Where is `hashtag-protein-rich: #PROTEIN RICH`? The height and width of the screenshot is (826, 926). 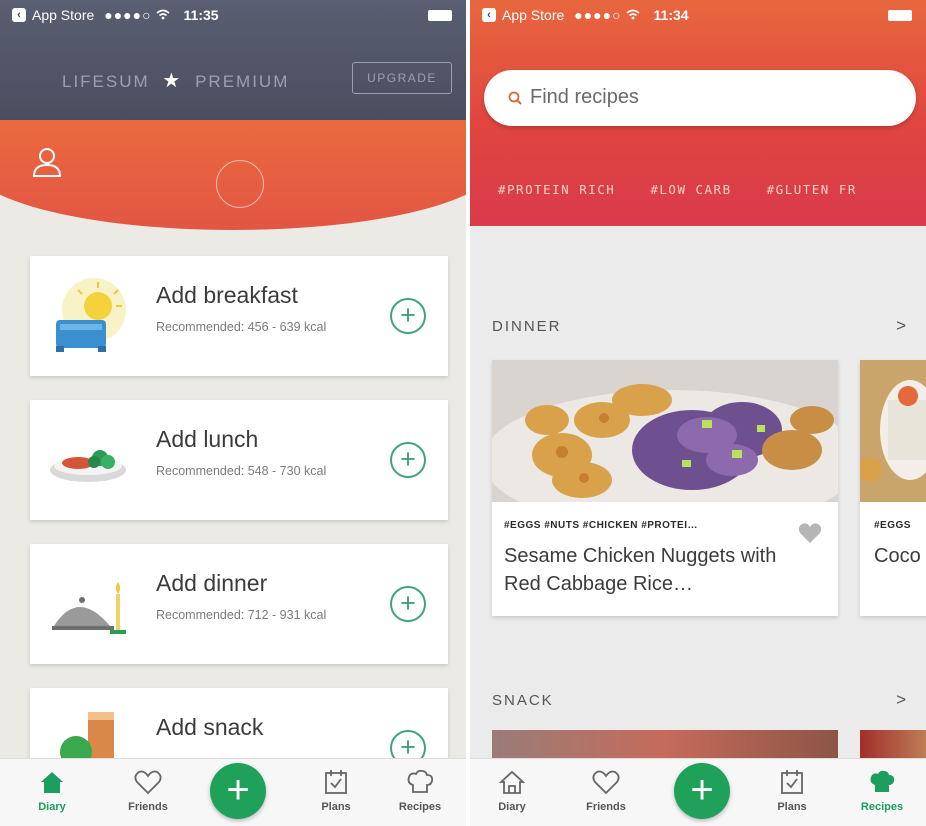
hashtag-protein-rich: #PROTEIN RICH is located at coordinates (556, 189).